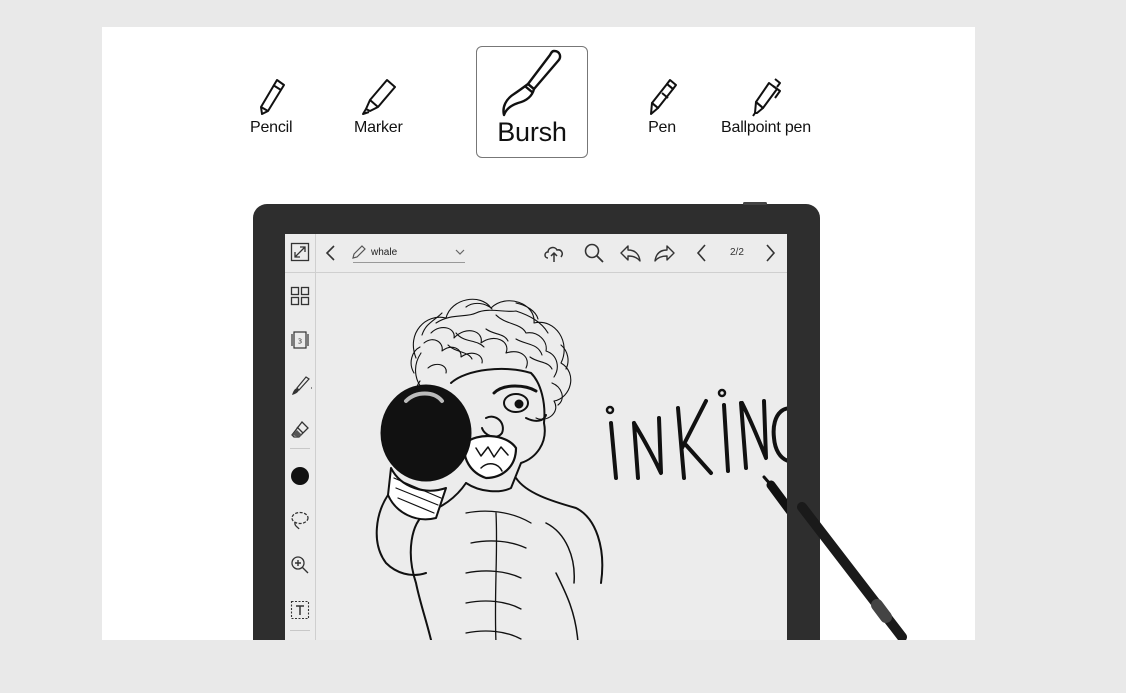  What do you see at coordinates (662, 127) in the screenshot?
I see `tool-label: Pen` at bounding box center [662, 127].